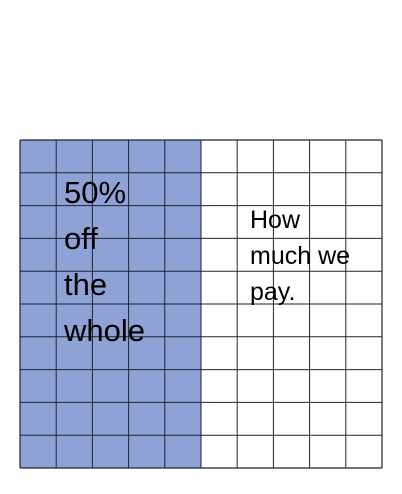 Image resolution: width=402 pixels, height=494 pixels. Describe the element at coordinates (104, 262) in the screenshot. I see `discount-label: 50% off the whole` at that location.